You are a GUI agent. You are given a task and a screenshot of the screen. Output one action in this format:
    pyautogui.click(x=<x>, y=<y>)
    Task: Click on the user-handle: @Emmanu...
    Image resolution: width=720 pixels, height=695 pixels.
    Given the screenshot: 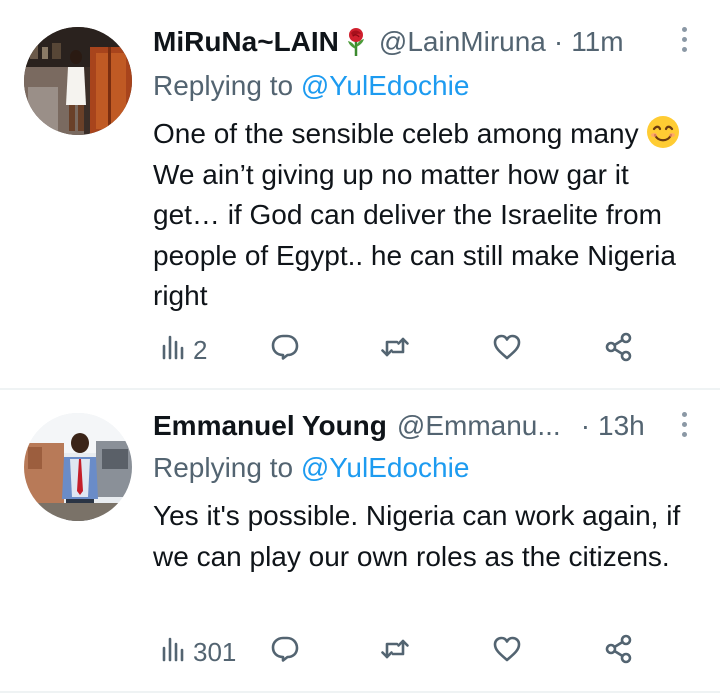 What is the action you would take?
    pyautogui.click(x=479, y=426)
    